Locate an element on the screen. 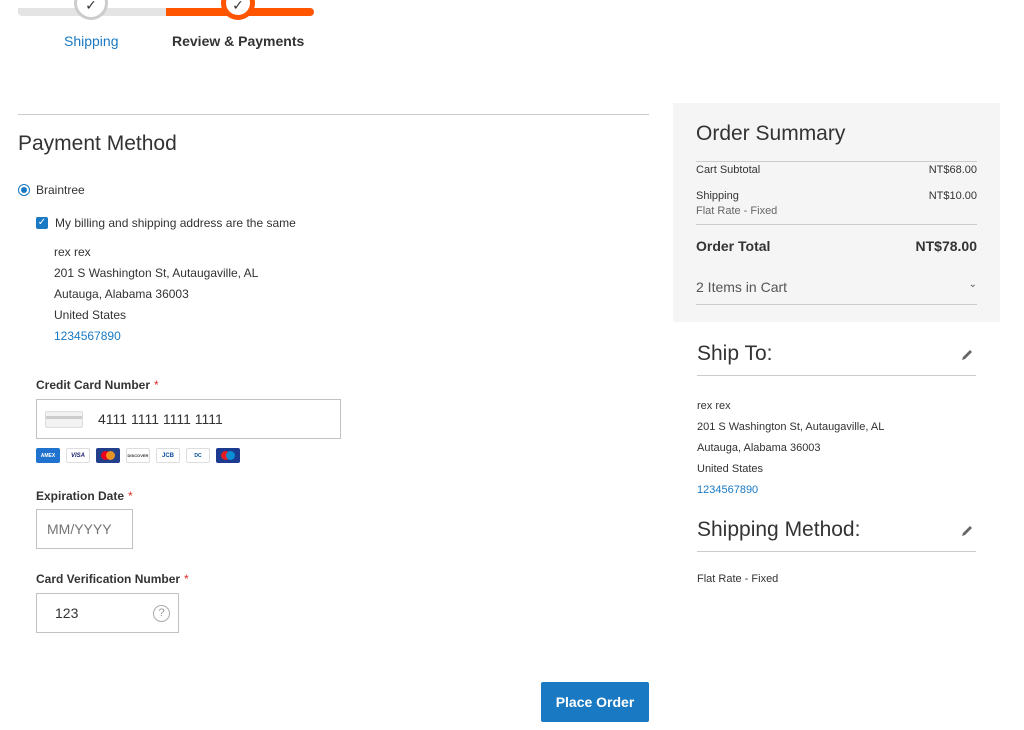 The image size is (1024, 730). cvv-label-text: Card Verification Number is located at coordinates (108, 579).